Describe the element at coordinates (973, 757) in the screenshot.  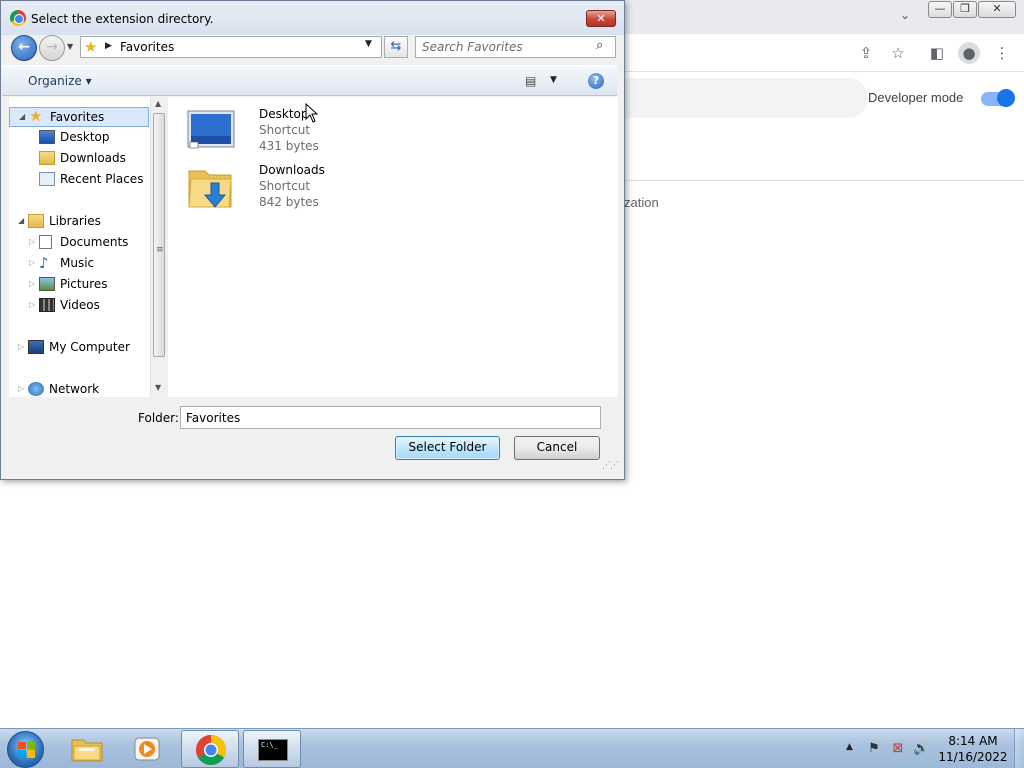
I see `clock-date: 11/16/2022` at that location.